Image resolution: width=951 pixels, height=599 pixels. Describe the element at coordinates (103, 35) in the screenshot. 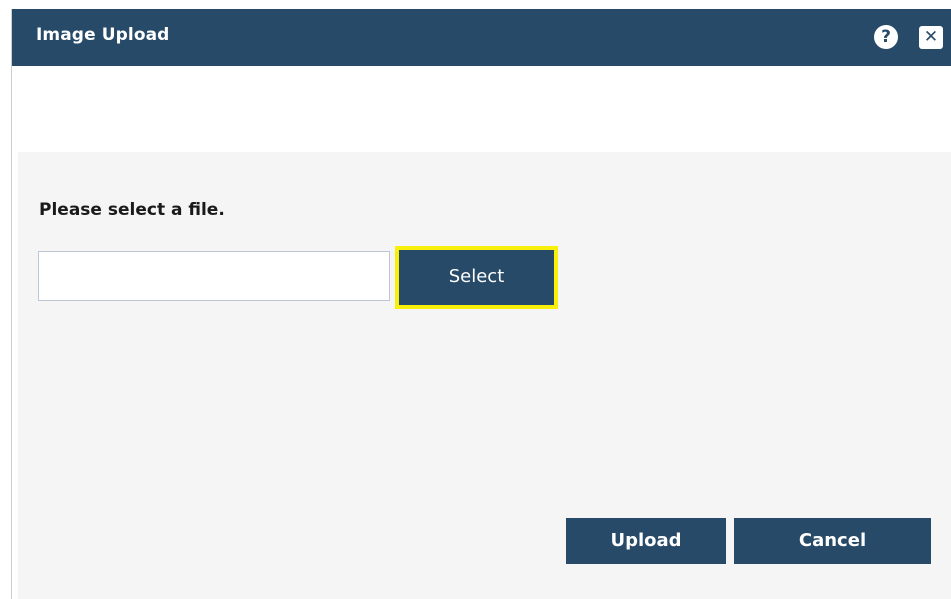

I see `dialog-title: Image Upload` at that location.